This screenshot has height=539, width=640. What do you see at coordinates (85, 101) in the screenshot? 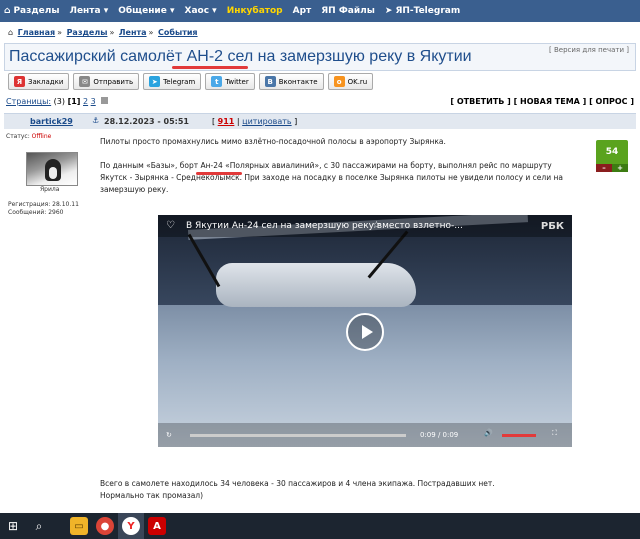
I see `page-link: 2` at bounding box center [85, 101].